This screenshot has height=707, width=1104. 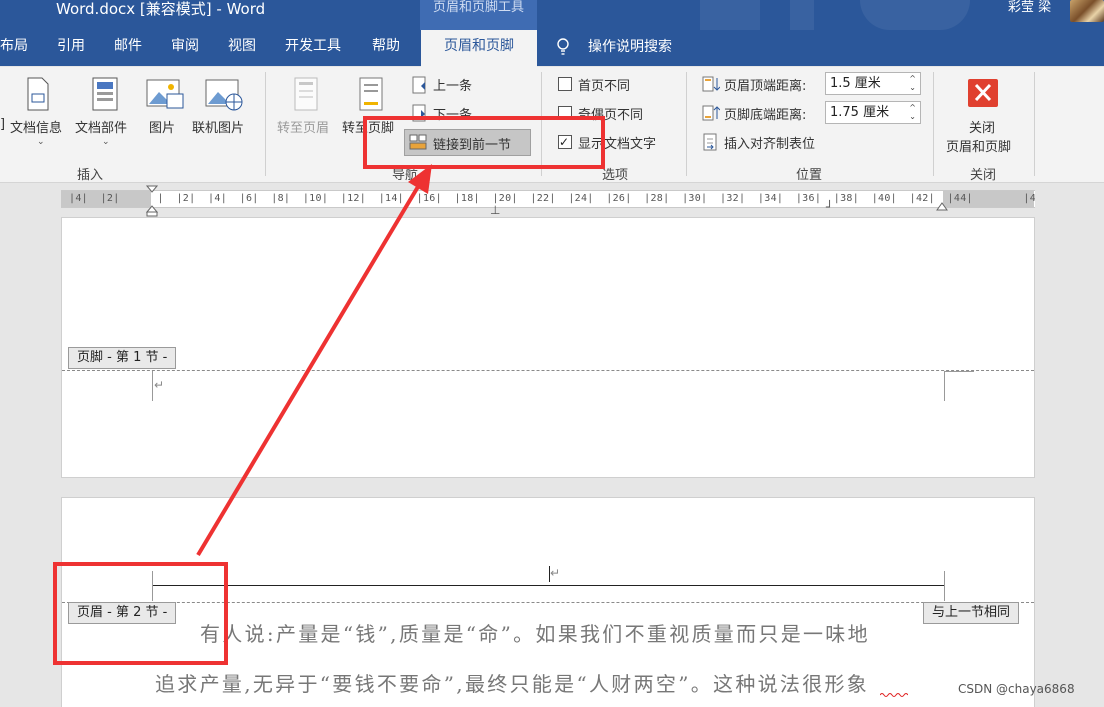 I want to click on watermark: CSDN @chaya6868, so click(x=1016, y=689).